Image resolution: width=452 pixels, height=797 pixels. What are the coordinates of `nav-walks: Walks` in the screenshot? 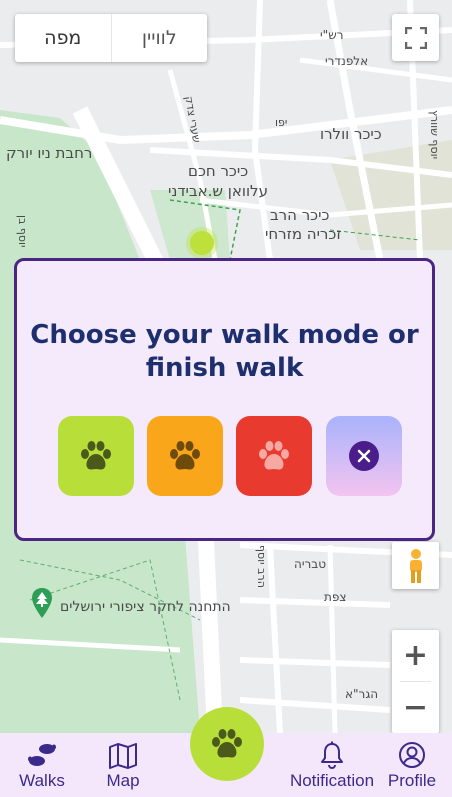 It's located at (42, 765).